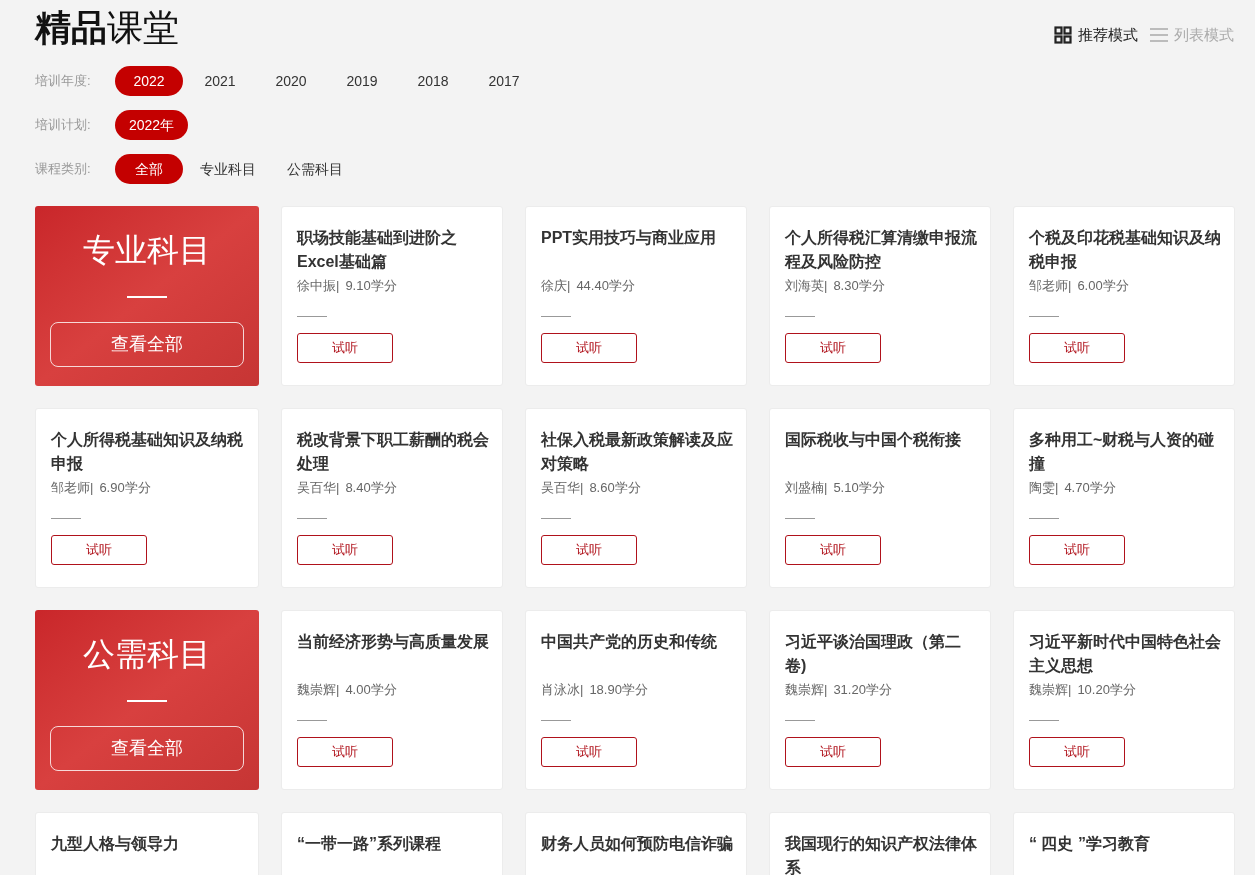  Describe the element at coordinates (371, 286) in the screenshot. I see `course-credits: 9.10学分` at that location.